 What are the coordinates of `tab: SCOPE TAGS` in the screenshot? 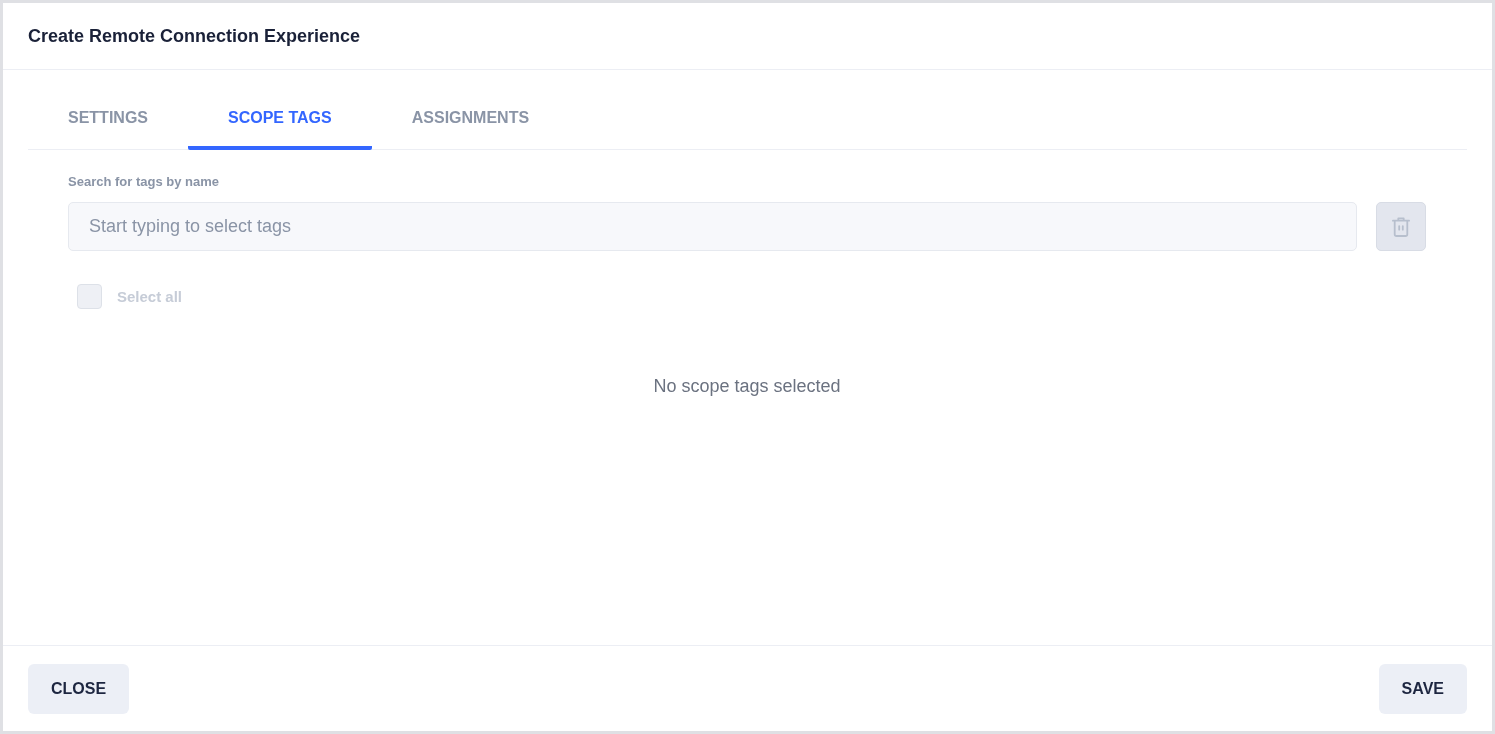 It's located at (280, 118).